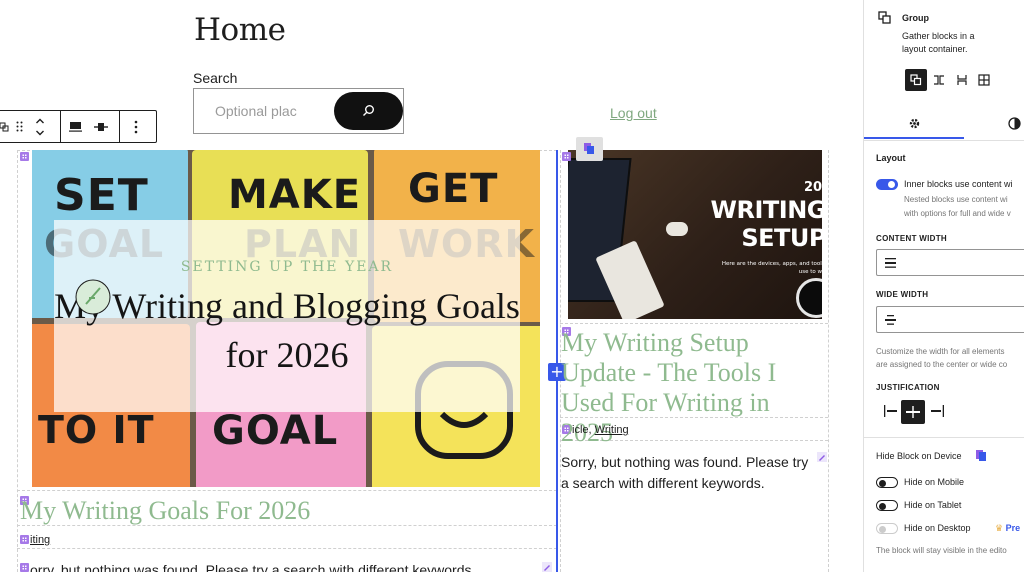 This screenshot has width=1024, height=572. What do you see at coordinates (264, 111) in the screenshot?
I see `search-input` at bounding box center [264, 111].